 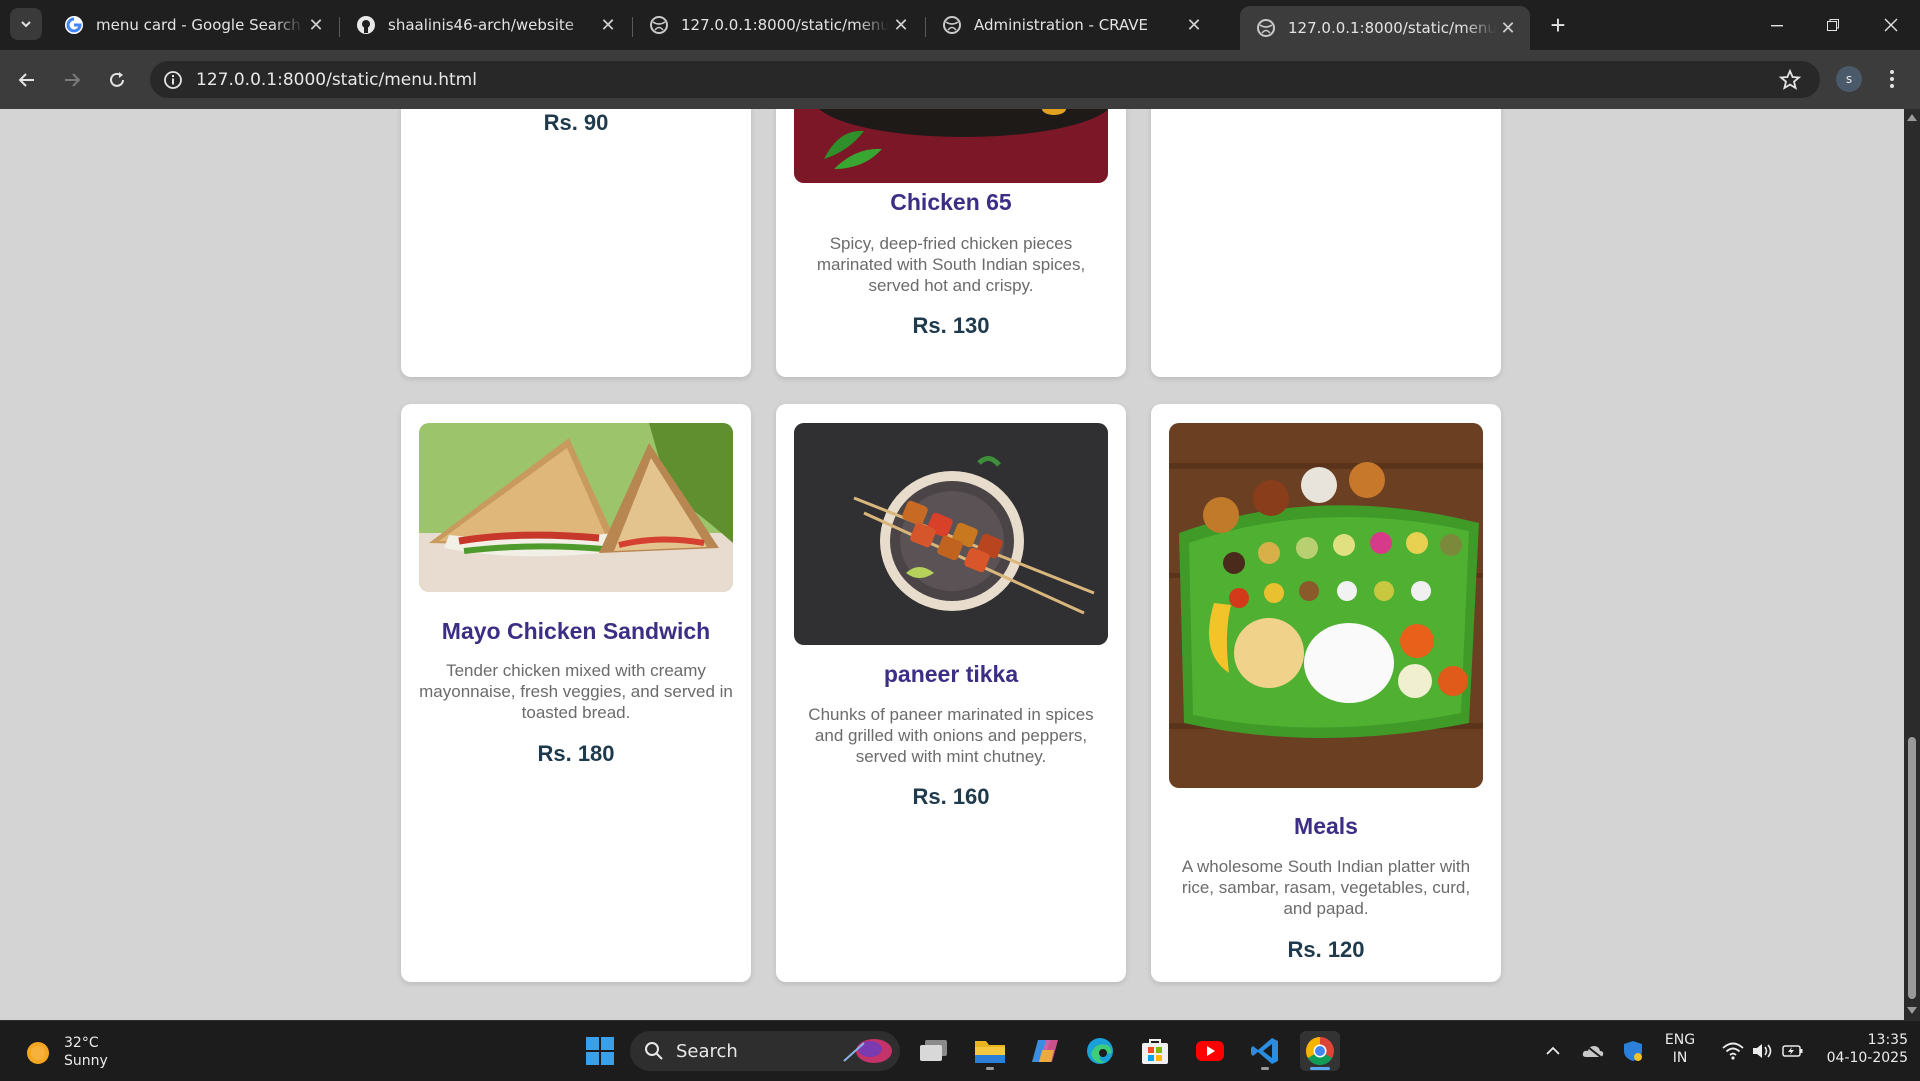 I want to click on tab-search-button, so click(x=26, y=24).